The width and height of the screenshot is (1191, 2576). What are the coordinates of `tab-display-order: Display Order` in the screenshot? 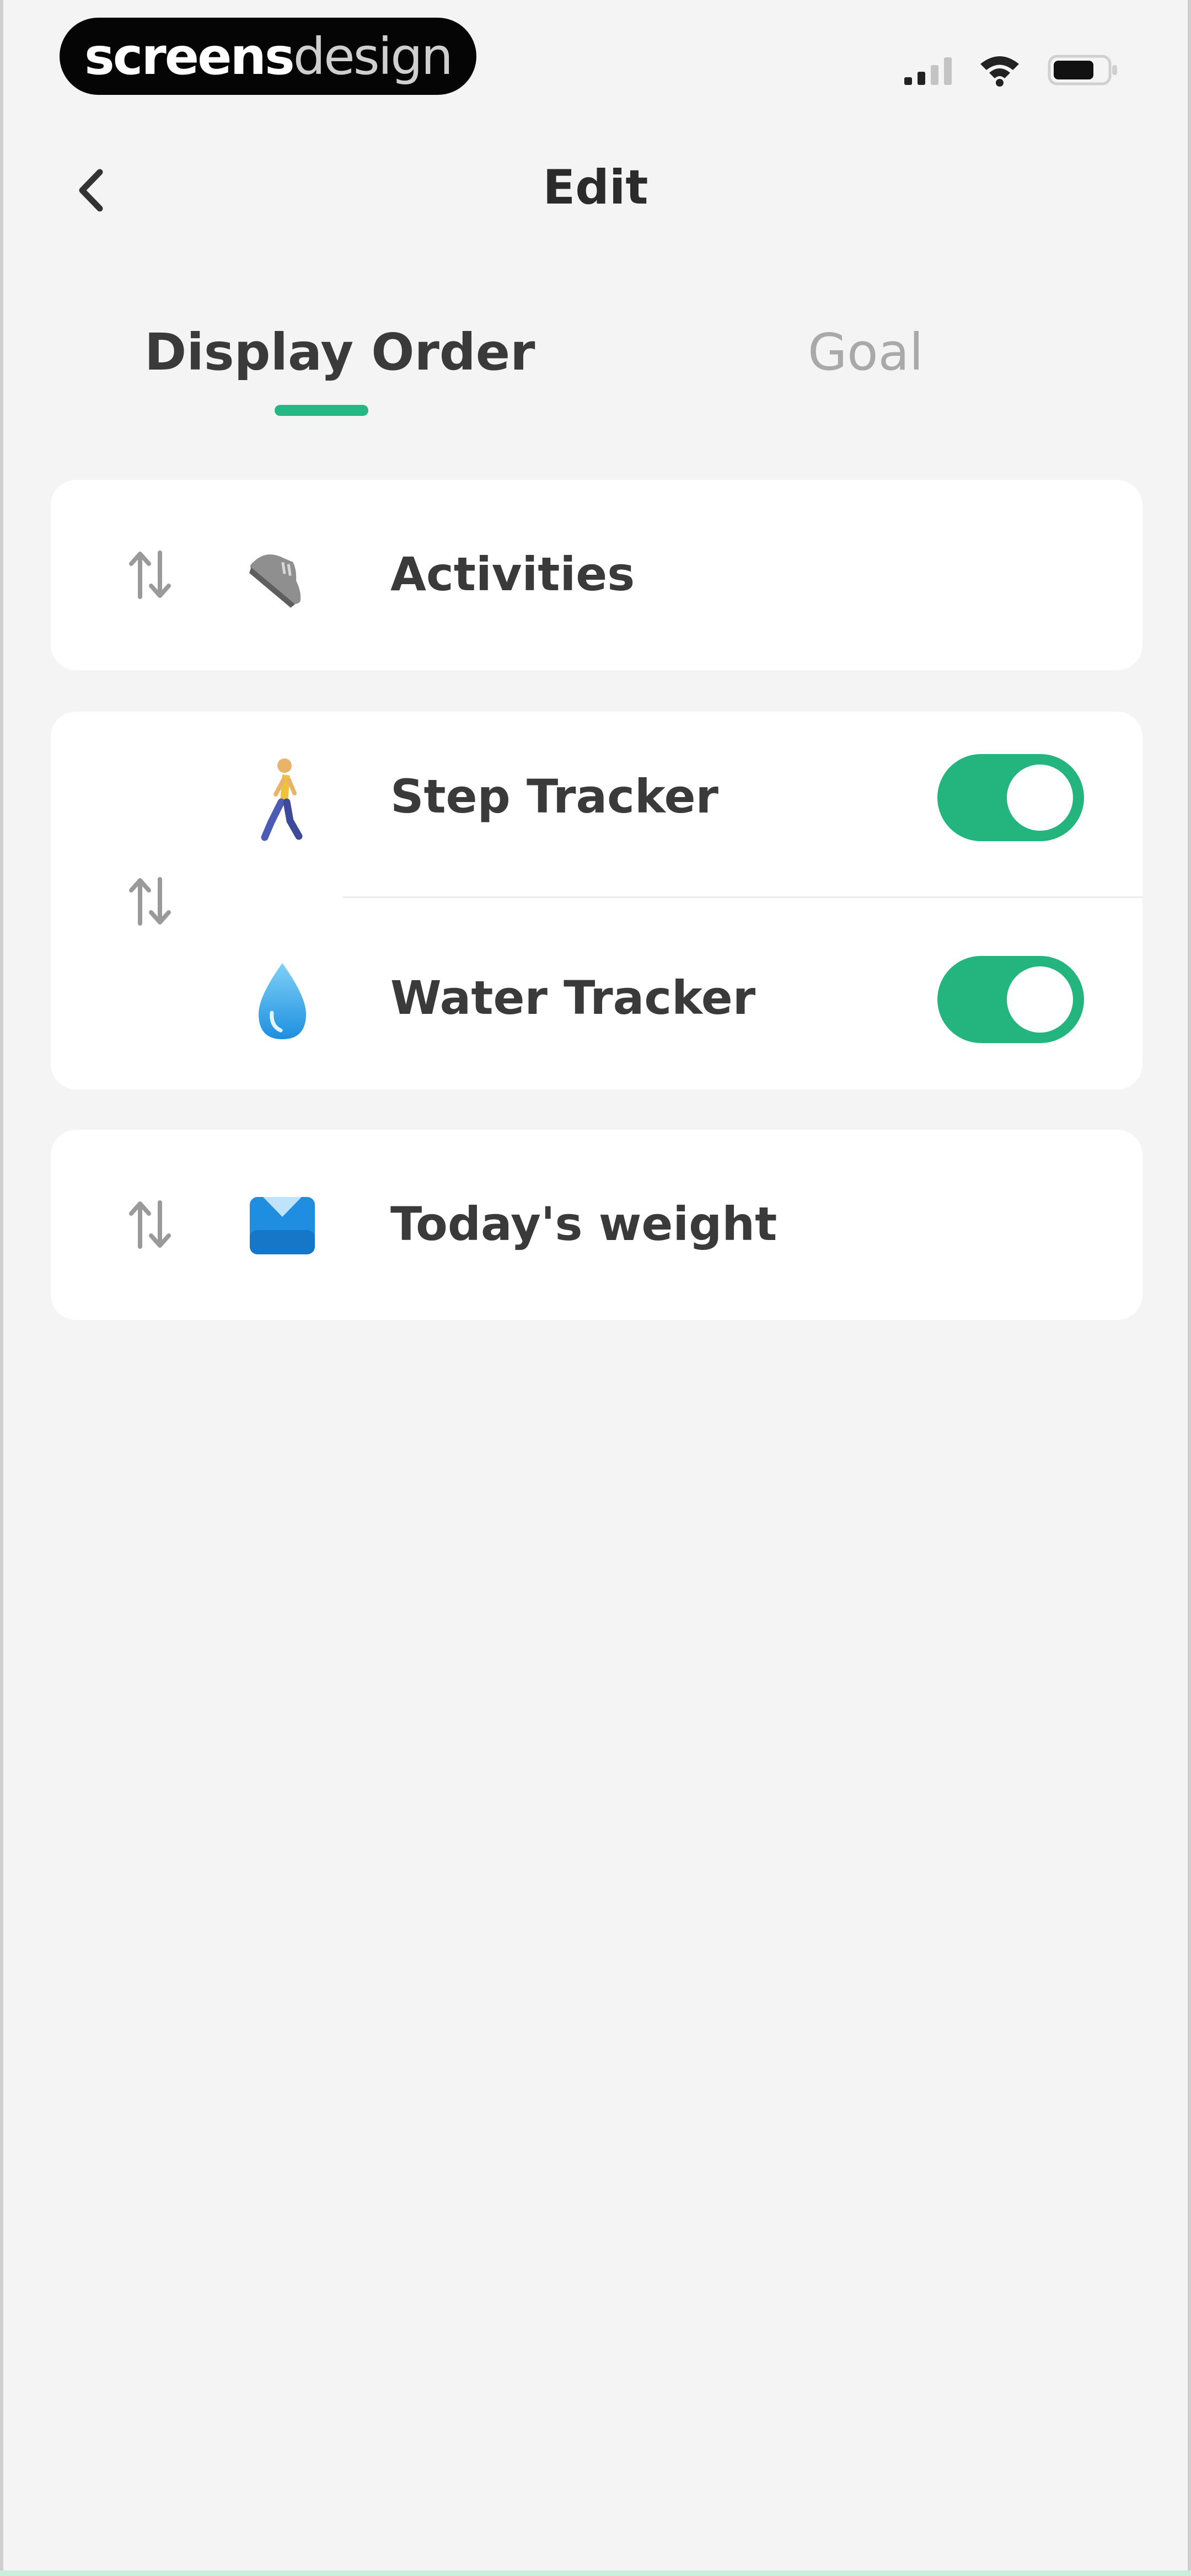 It's located at (340, 352).